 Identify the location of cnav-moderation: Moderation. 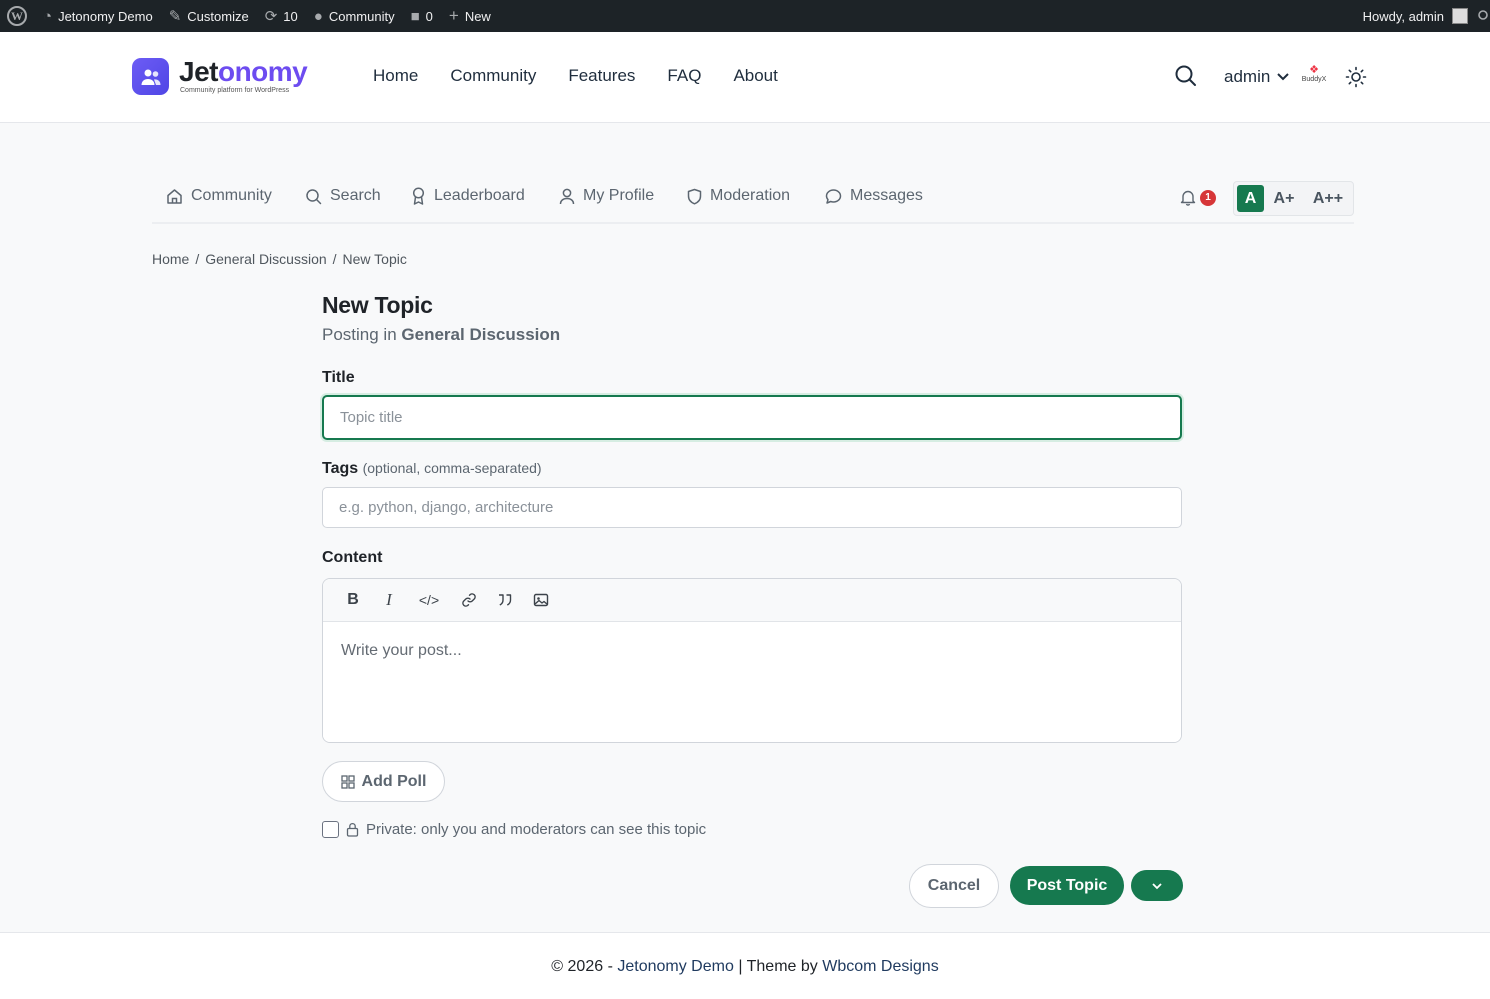
(738, 196).